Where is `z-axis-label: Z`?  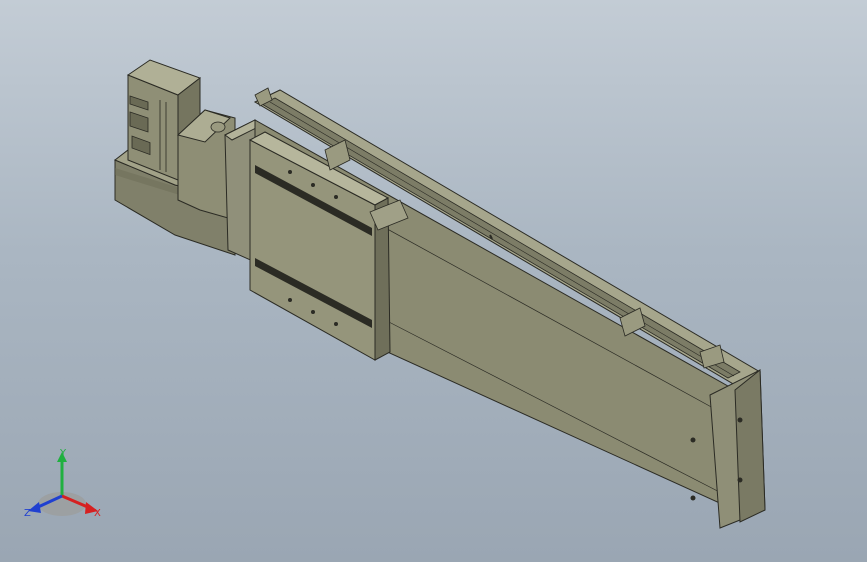 z-axis-label: Z is located at coordinates (27, 513).